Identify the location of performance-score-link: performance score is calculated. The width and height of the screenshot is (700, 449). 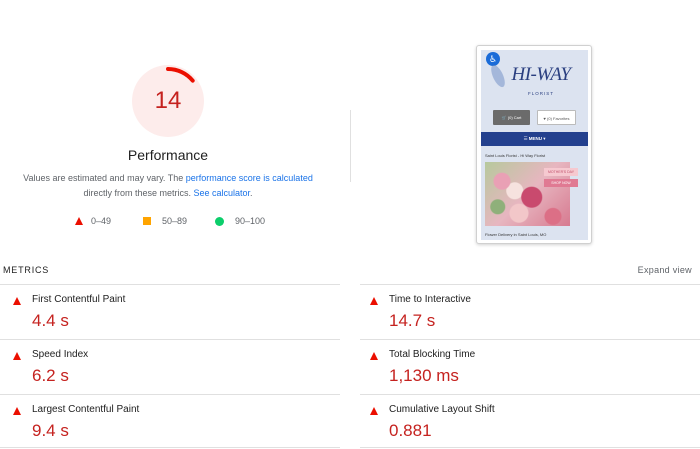
(249, 178).